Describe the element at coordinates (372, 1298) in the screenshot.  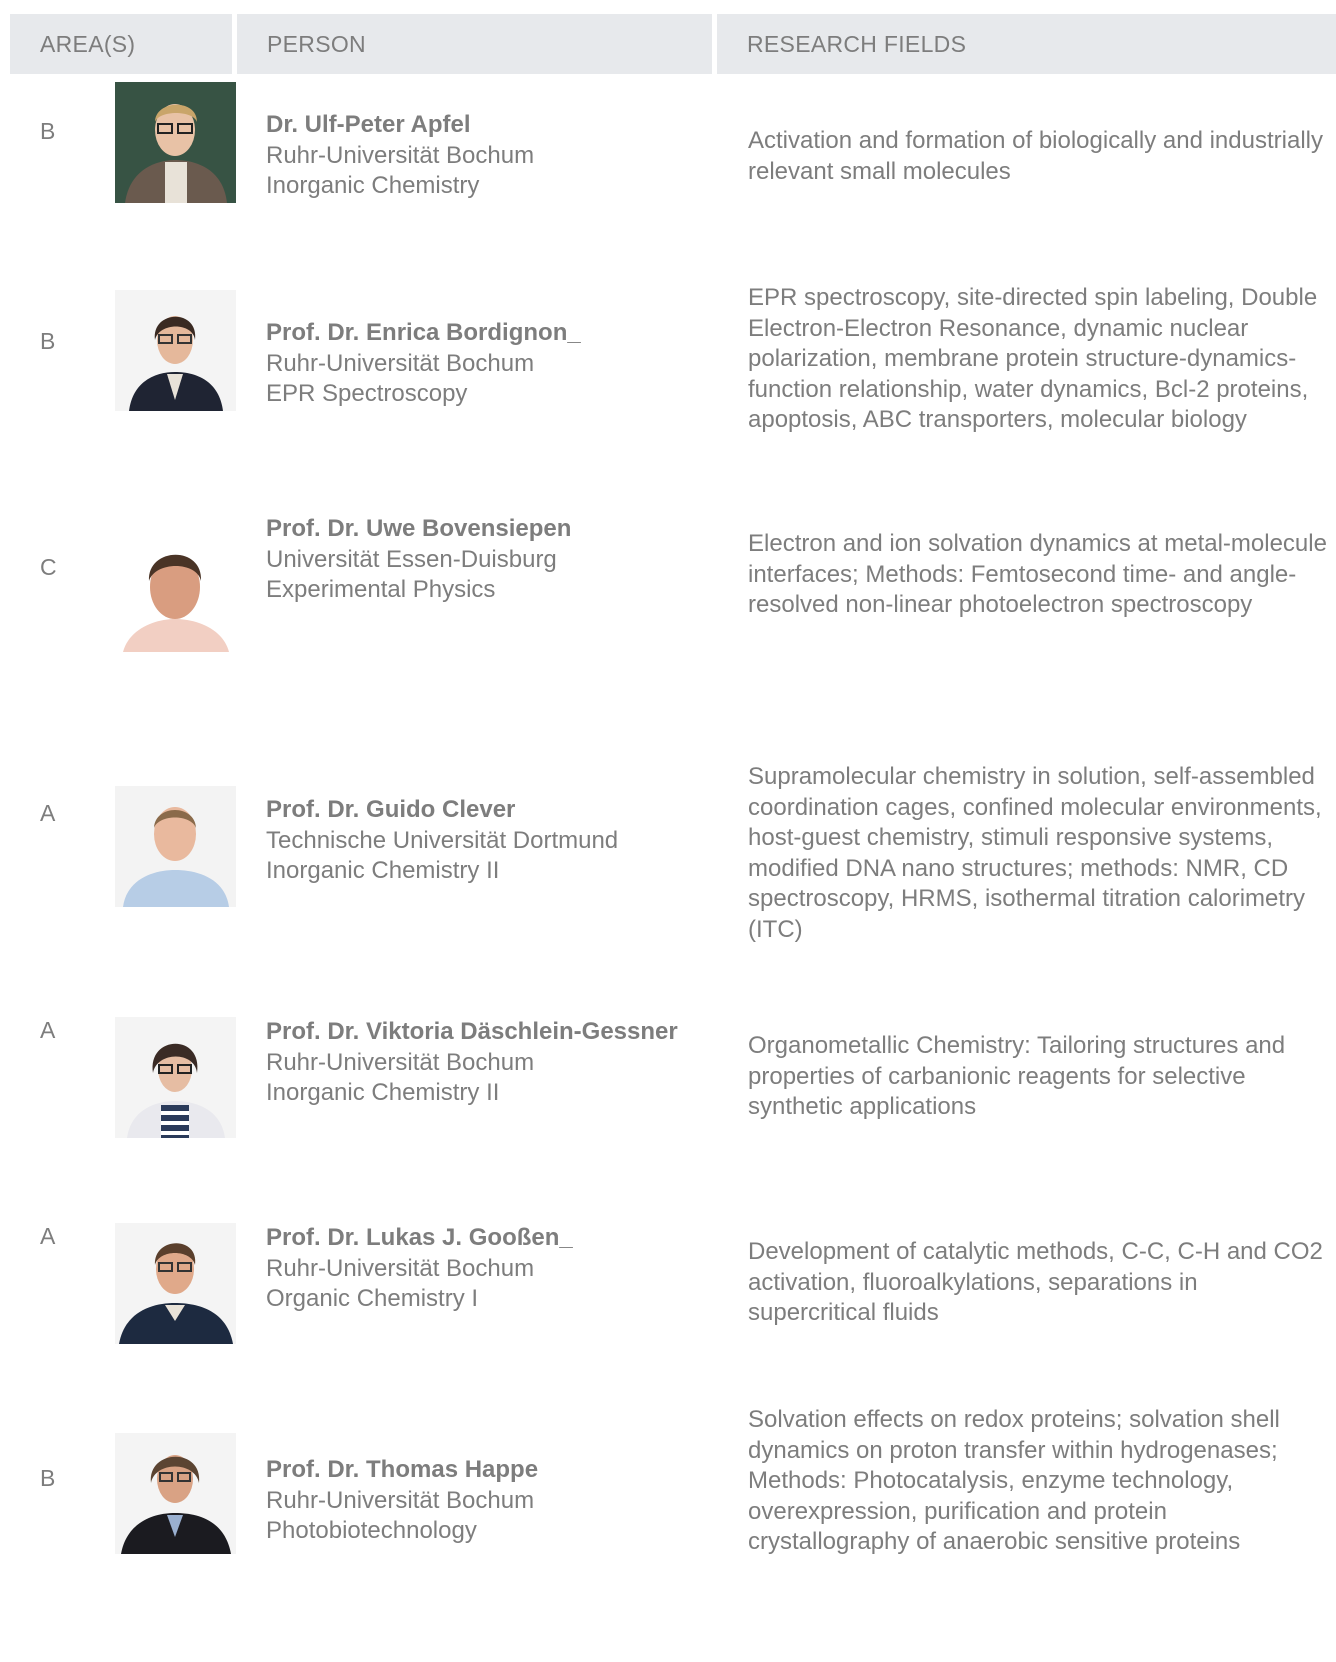
I see `person-department: Organic Chemistry I` at that location.